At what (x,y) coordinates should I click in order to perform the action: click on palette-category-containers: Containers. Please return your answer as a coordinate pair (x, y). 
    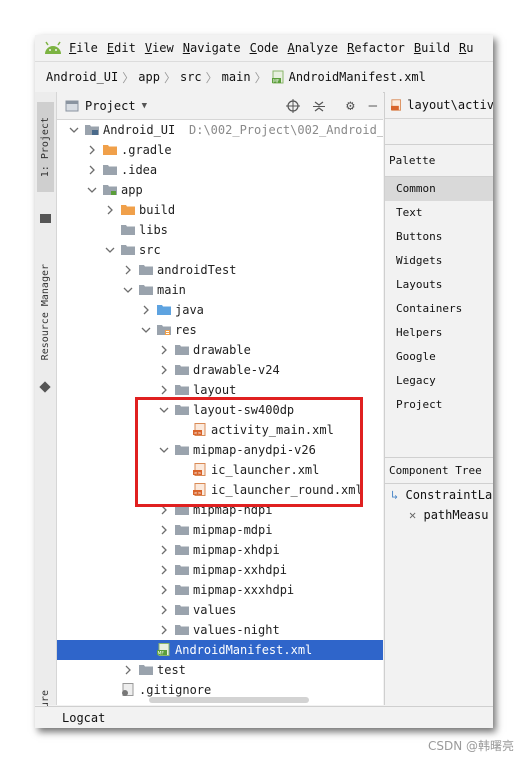
    Looking at the image, I should click on (439, 309).